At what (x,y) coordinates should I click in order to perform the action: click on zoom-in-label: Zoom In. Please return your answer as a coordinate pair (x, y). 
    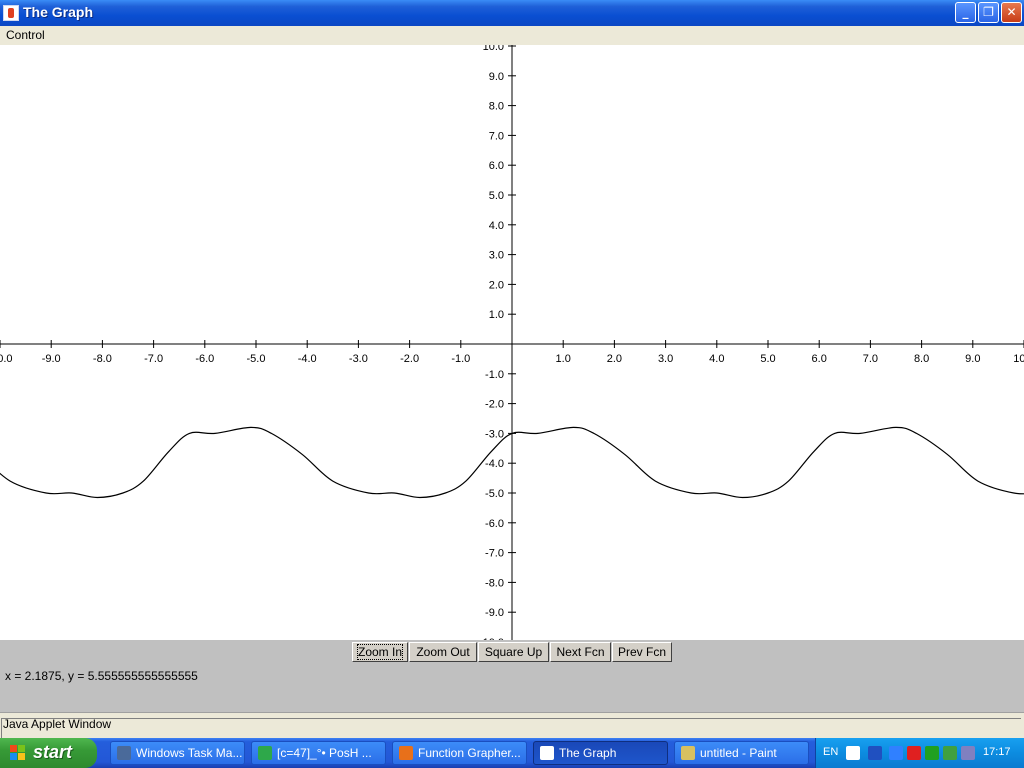
    Looking at the image, I should click on (380, 652).